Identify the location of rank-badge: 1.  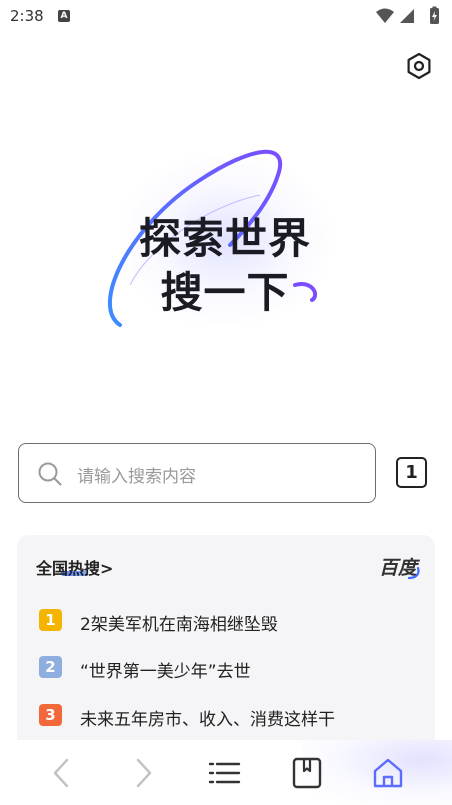
(50, 620).